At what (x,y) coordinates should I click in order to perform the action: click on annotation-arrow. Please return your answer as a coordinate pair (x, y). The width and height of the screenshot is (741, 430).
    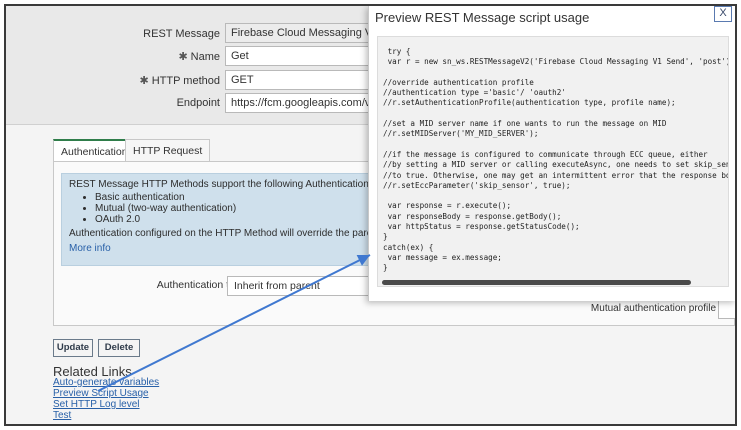
    Looking at the image, I should click on (234, 323).